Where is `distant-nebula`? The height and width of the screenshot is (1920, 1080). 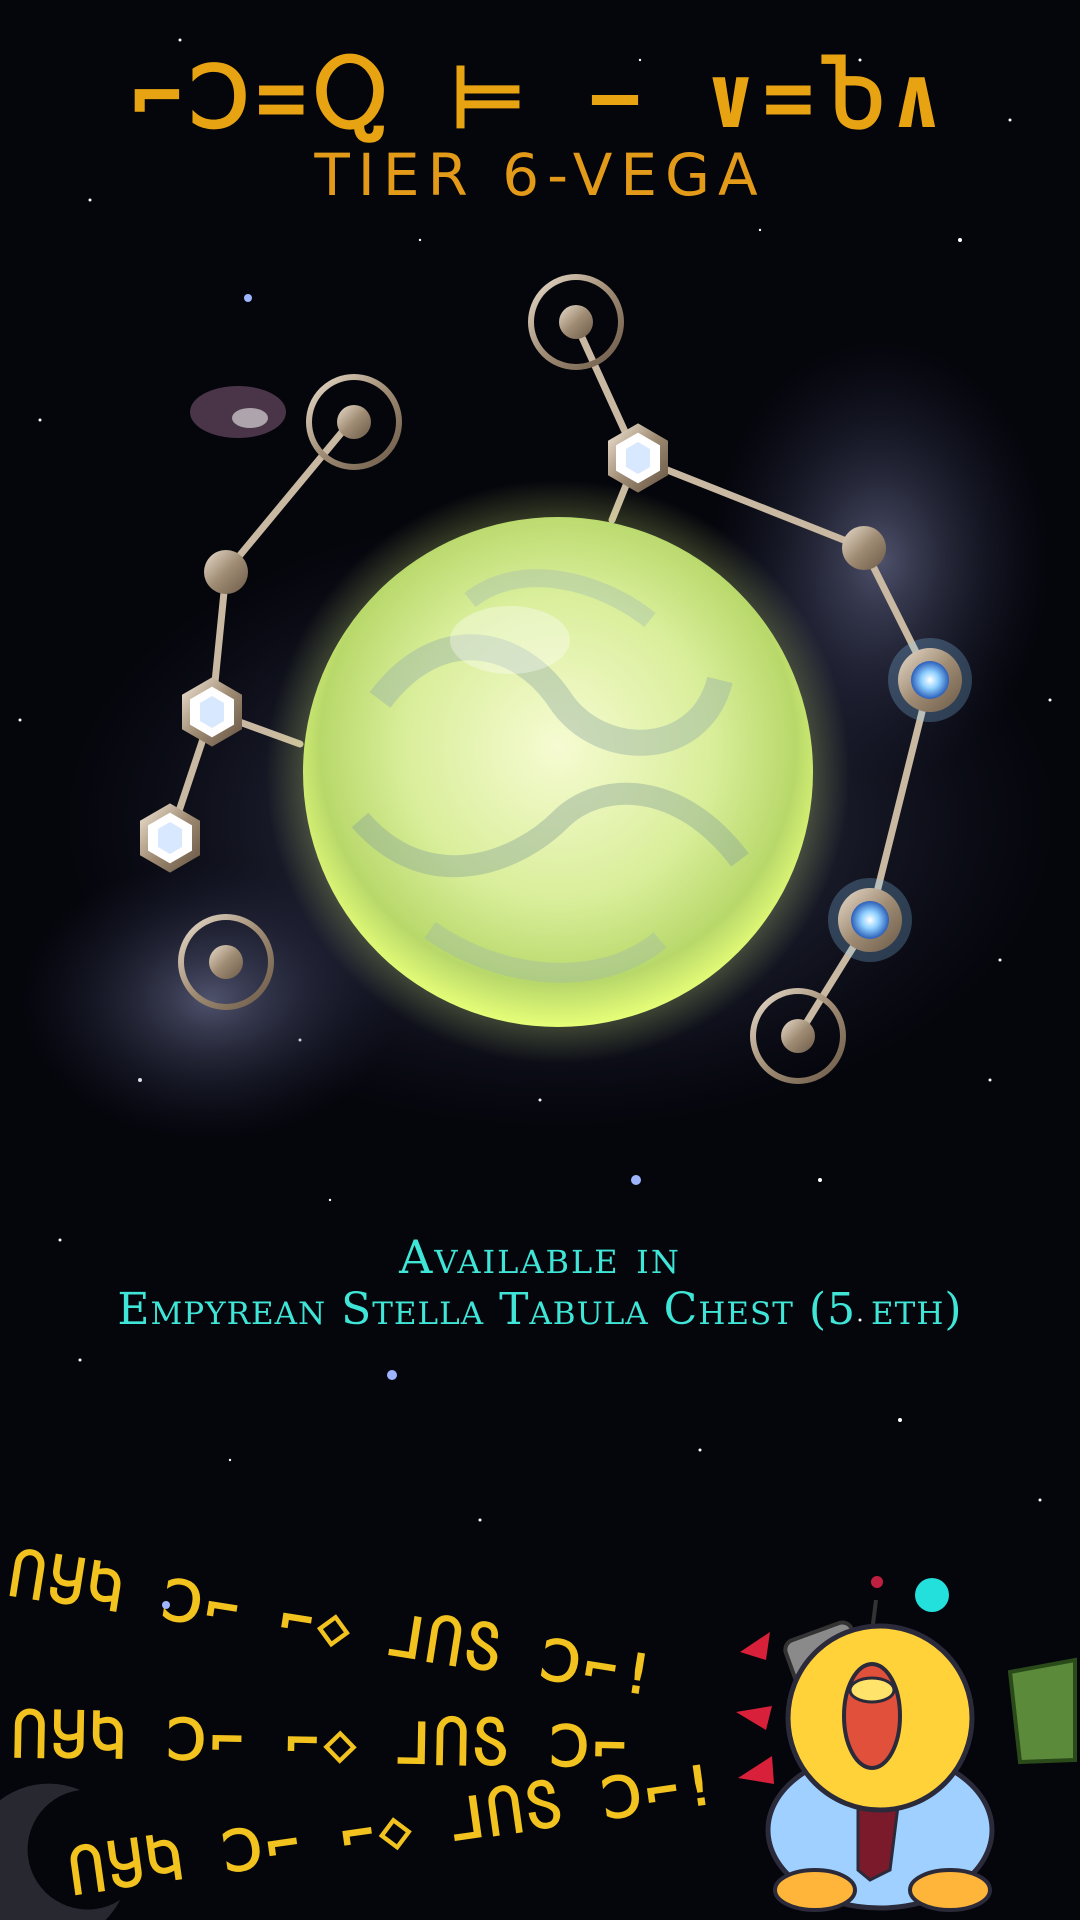
distant-nebula is located at coordinates (238, 412).